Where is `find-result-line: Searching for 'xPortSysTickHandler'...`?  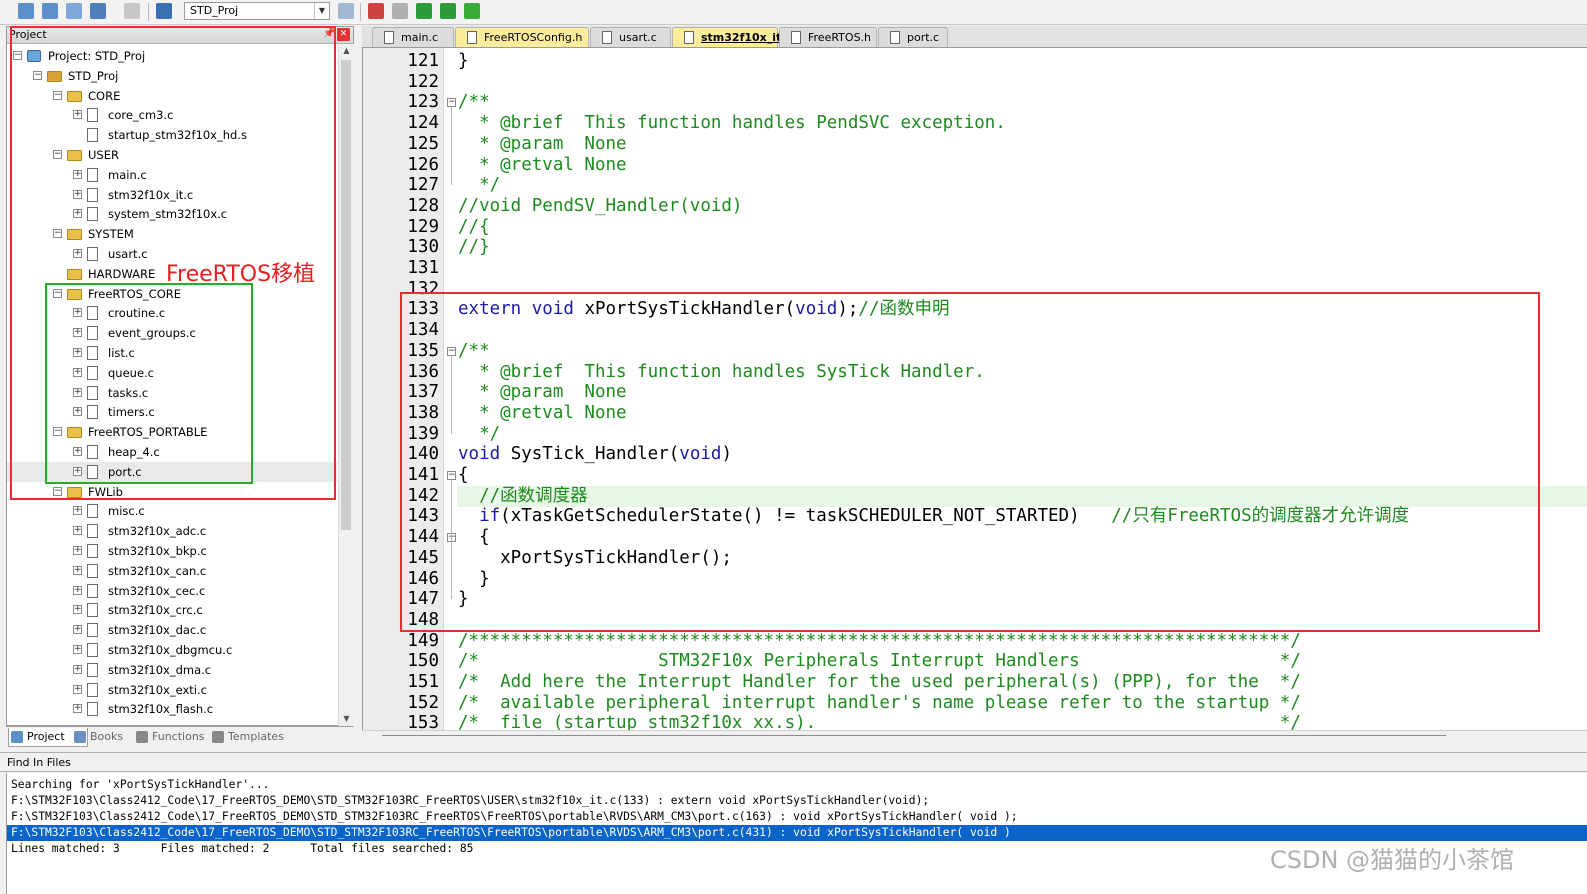
find-result-line: Searching for 'xPortSysTickHandler'... is located at coordinates (797, 785).